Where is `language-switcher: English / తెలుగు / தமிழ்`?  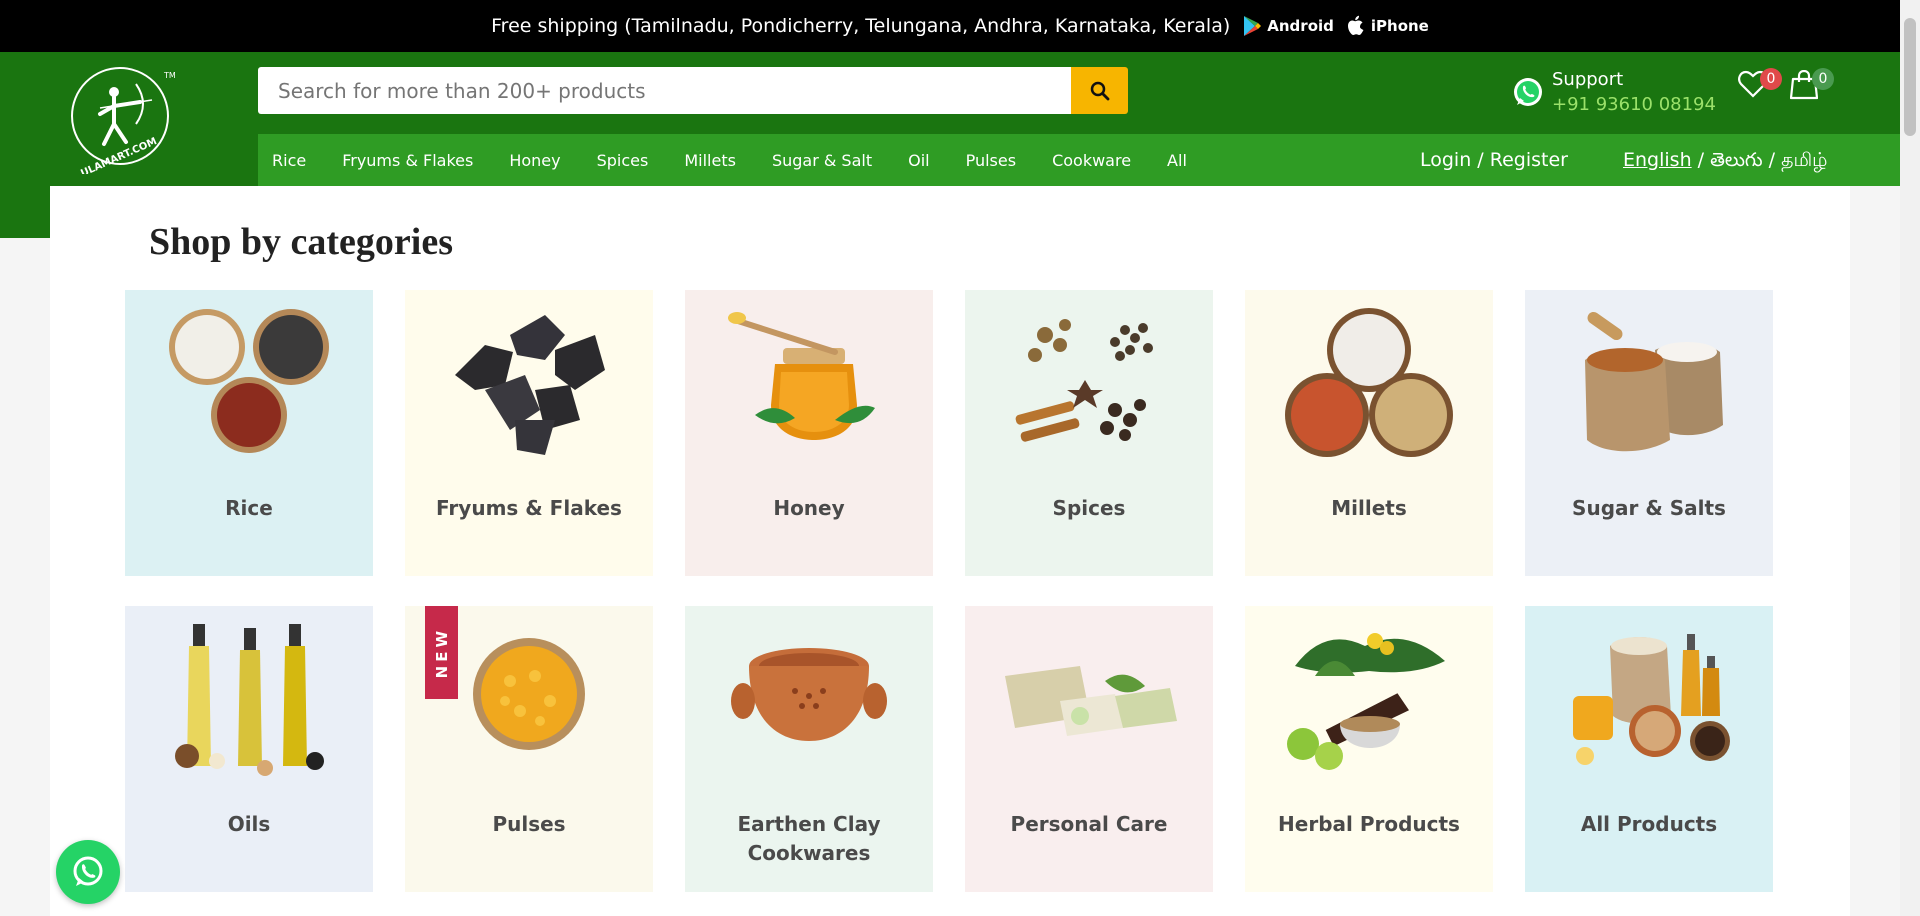
language-switcher: English / తెలుగు / தமிழ் is located at coordinates (1725, 160).